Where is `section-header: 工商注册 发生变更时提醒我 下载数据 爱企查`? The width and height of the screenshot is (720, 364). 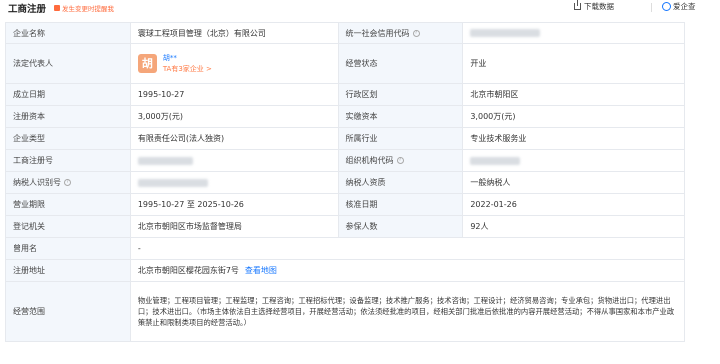
section-header: 工商注册 发生变更时提醒我 下载数据 爱企查 is located at coordinates (360, 8).